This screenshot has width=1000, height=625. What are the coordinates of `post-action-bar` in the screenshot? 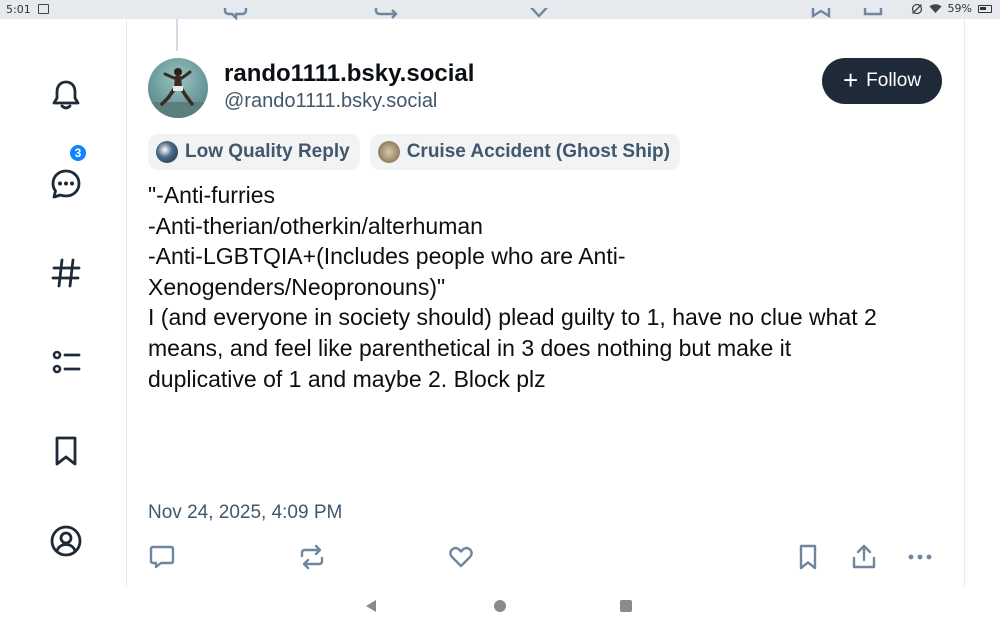 It's located at (500, 558).